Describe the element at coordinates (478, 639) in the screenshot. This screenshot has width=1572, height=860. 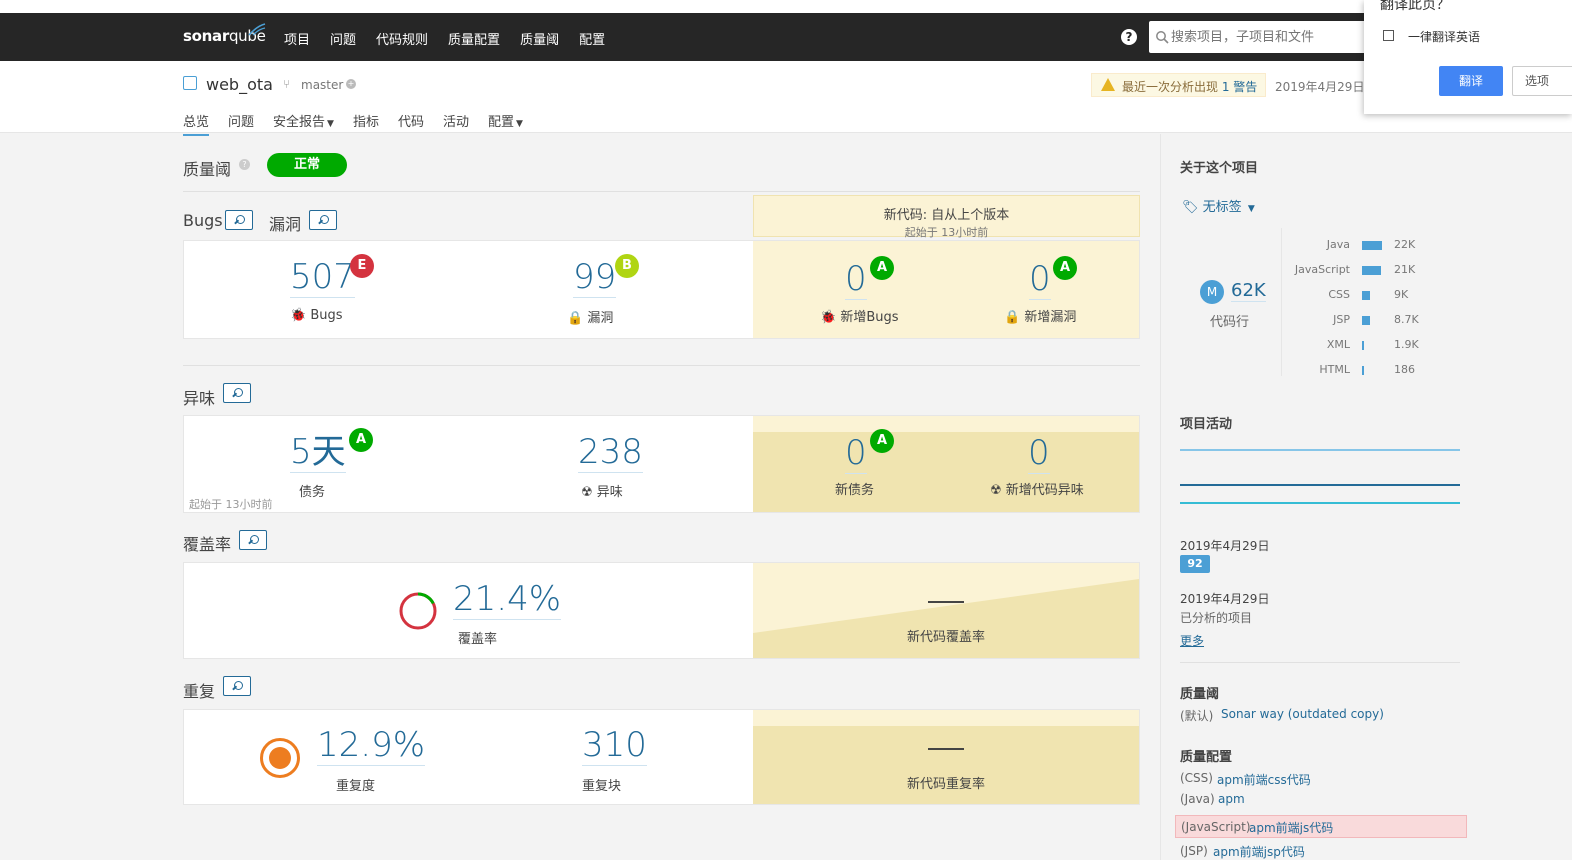
I see `coverage-caption: 覆盖率` at that location.